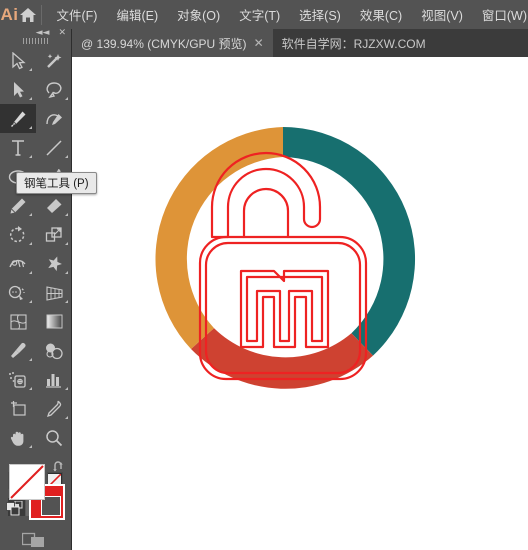  I want to click on eyedropper-tool, so click(18, 350).